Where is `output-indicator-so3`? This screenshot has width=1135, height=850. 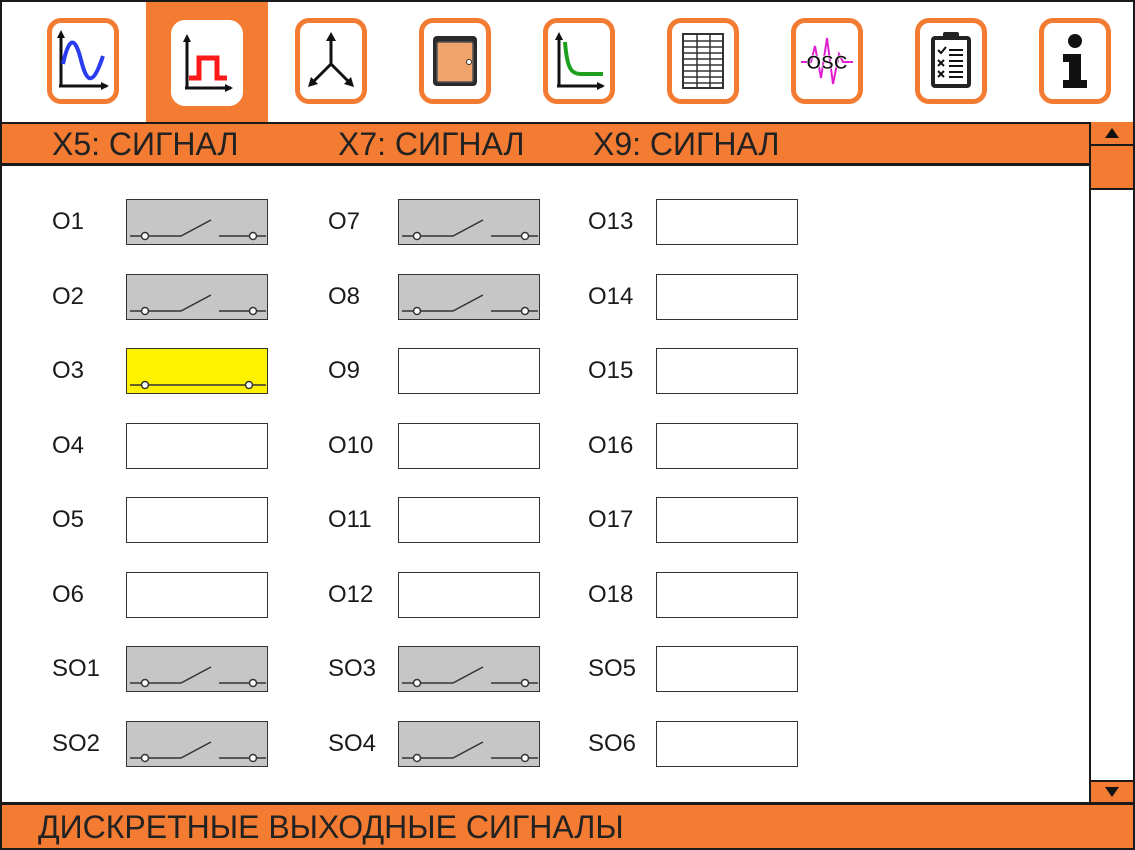 output-indicator-so3 is located at coordinates (469, 669).